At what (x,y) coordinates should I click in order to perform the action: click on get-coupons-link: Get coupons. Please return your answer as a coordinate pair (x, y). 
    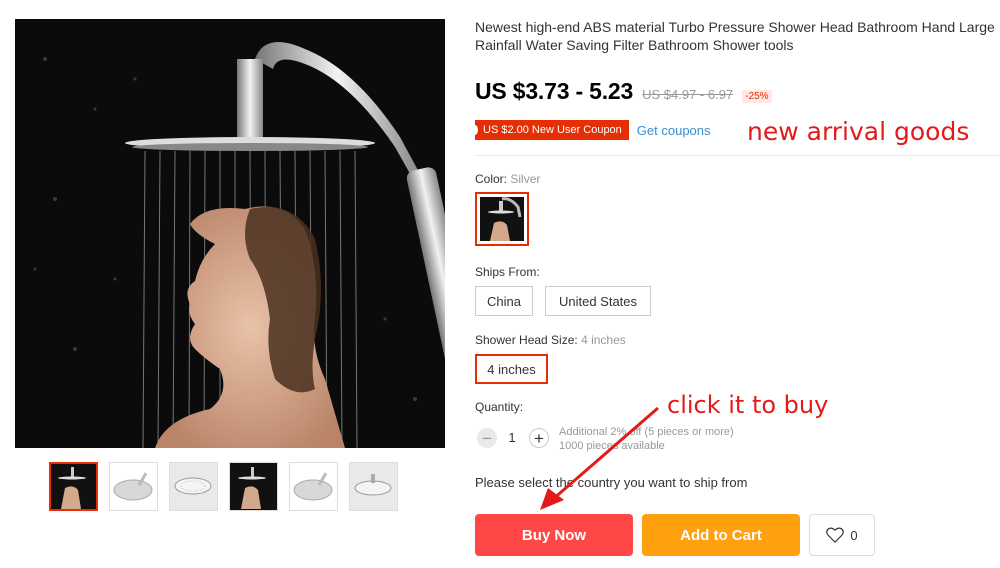
    Looking at the image, I should click on (674, 130).